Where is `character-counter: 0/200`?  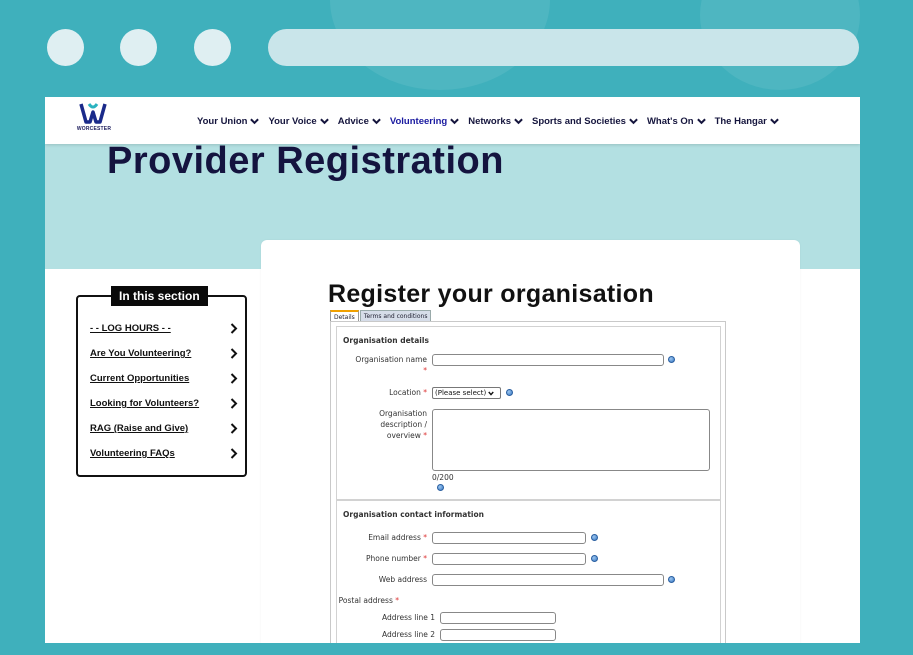
character-counter: 0/200 is located at coordinates (443, 477).